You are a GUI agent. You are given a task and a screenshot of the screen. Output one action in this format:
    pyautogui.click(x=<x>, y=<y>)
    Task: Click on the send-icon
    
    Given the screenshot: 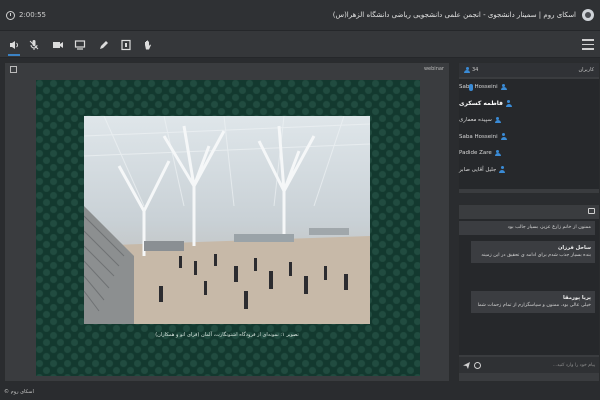 What is the action you would take?
    pyautogui.click(x=466, y=365)
    